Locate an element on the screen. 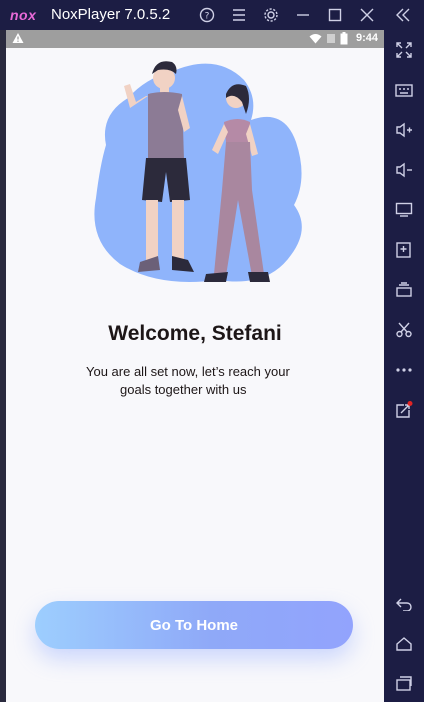 This screenshot has height=702, width=424. welcome-heading: Welcome, Stefani is located at coordinates (195, 333).